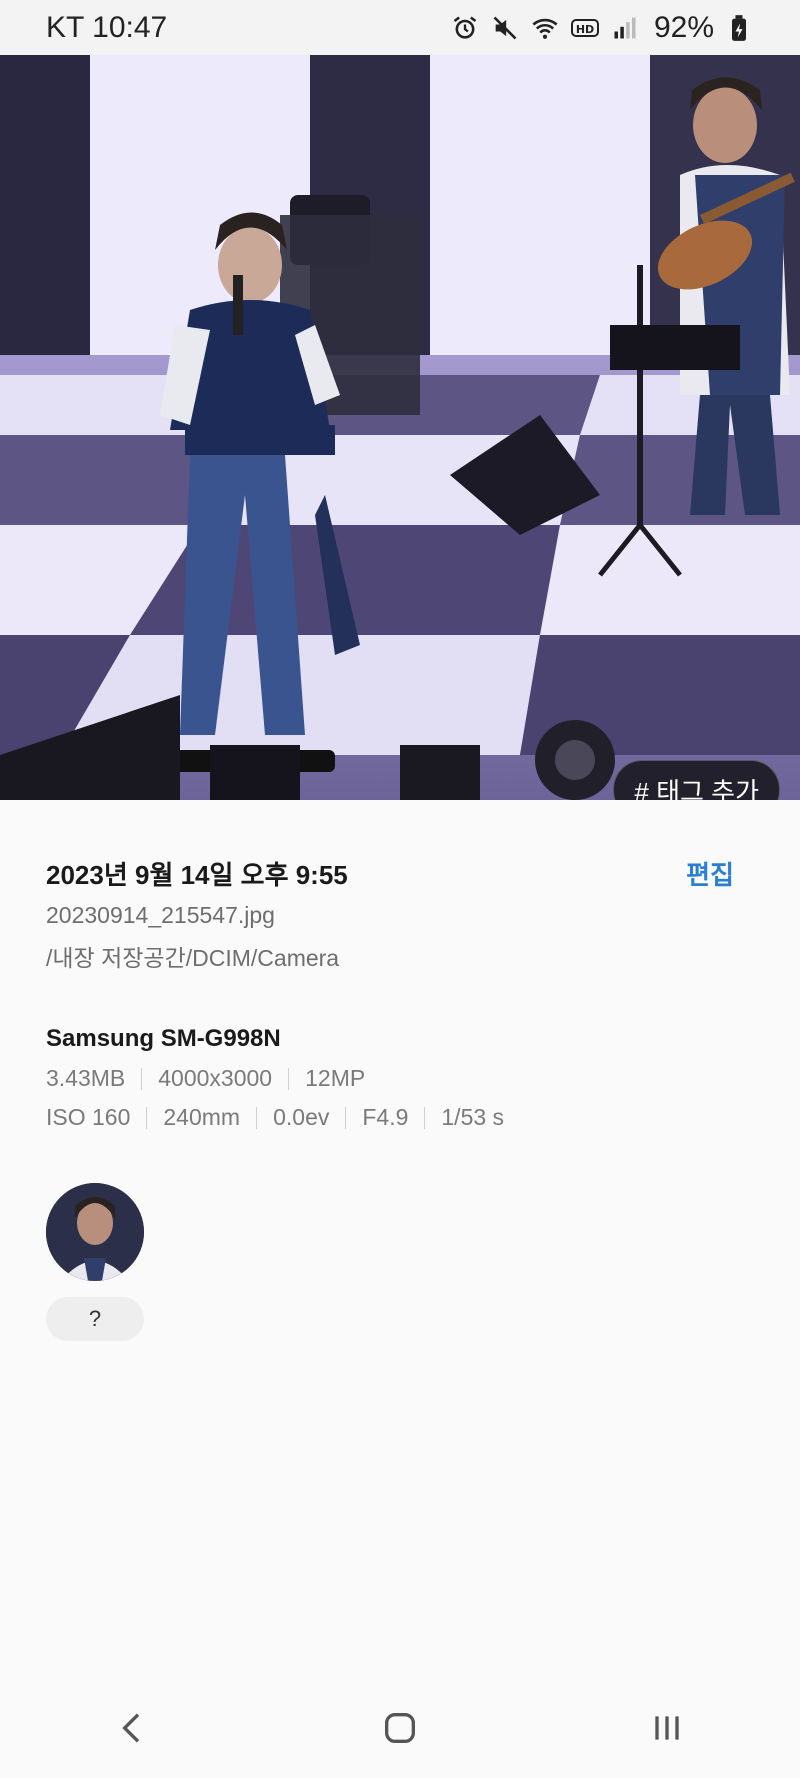 The width and height of the screenshot is (800, 1778). I want to click on wifi-icon, so click(545, 28).